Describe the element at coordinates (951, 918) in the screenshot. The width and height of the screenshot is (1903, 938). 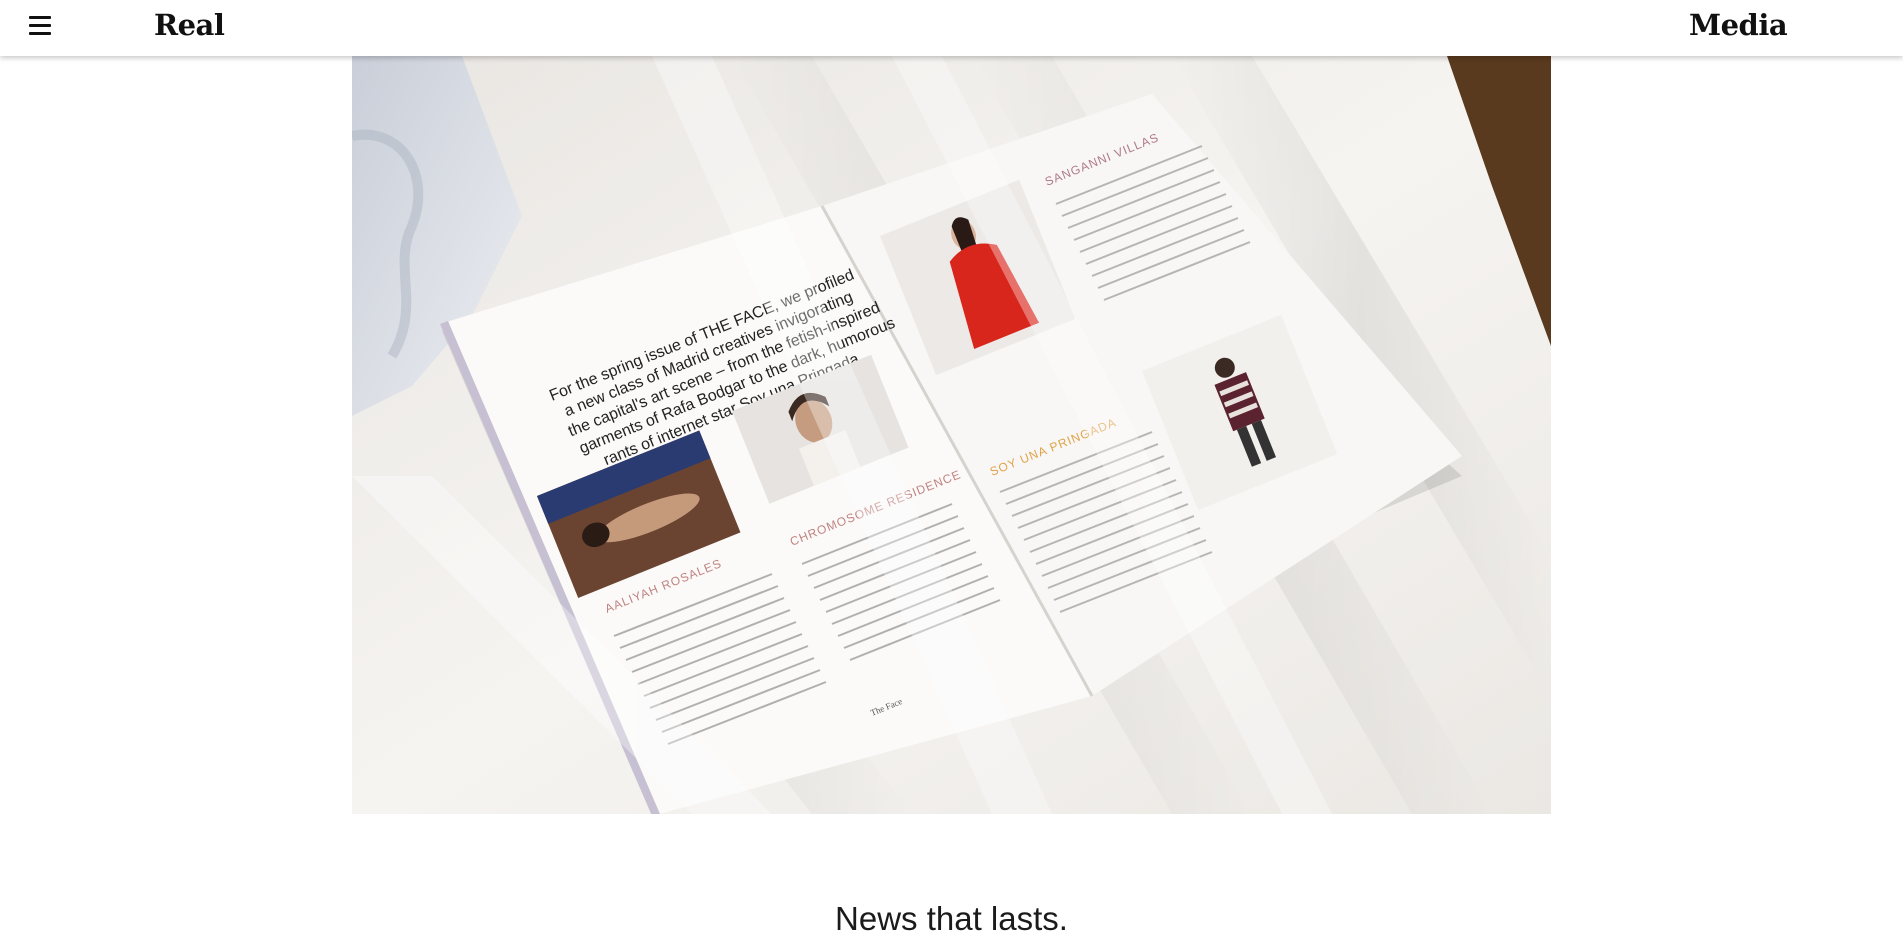
I see `tagline: News that lasts.` at that location.